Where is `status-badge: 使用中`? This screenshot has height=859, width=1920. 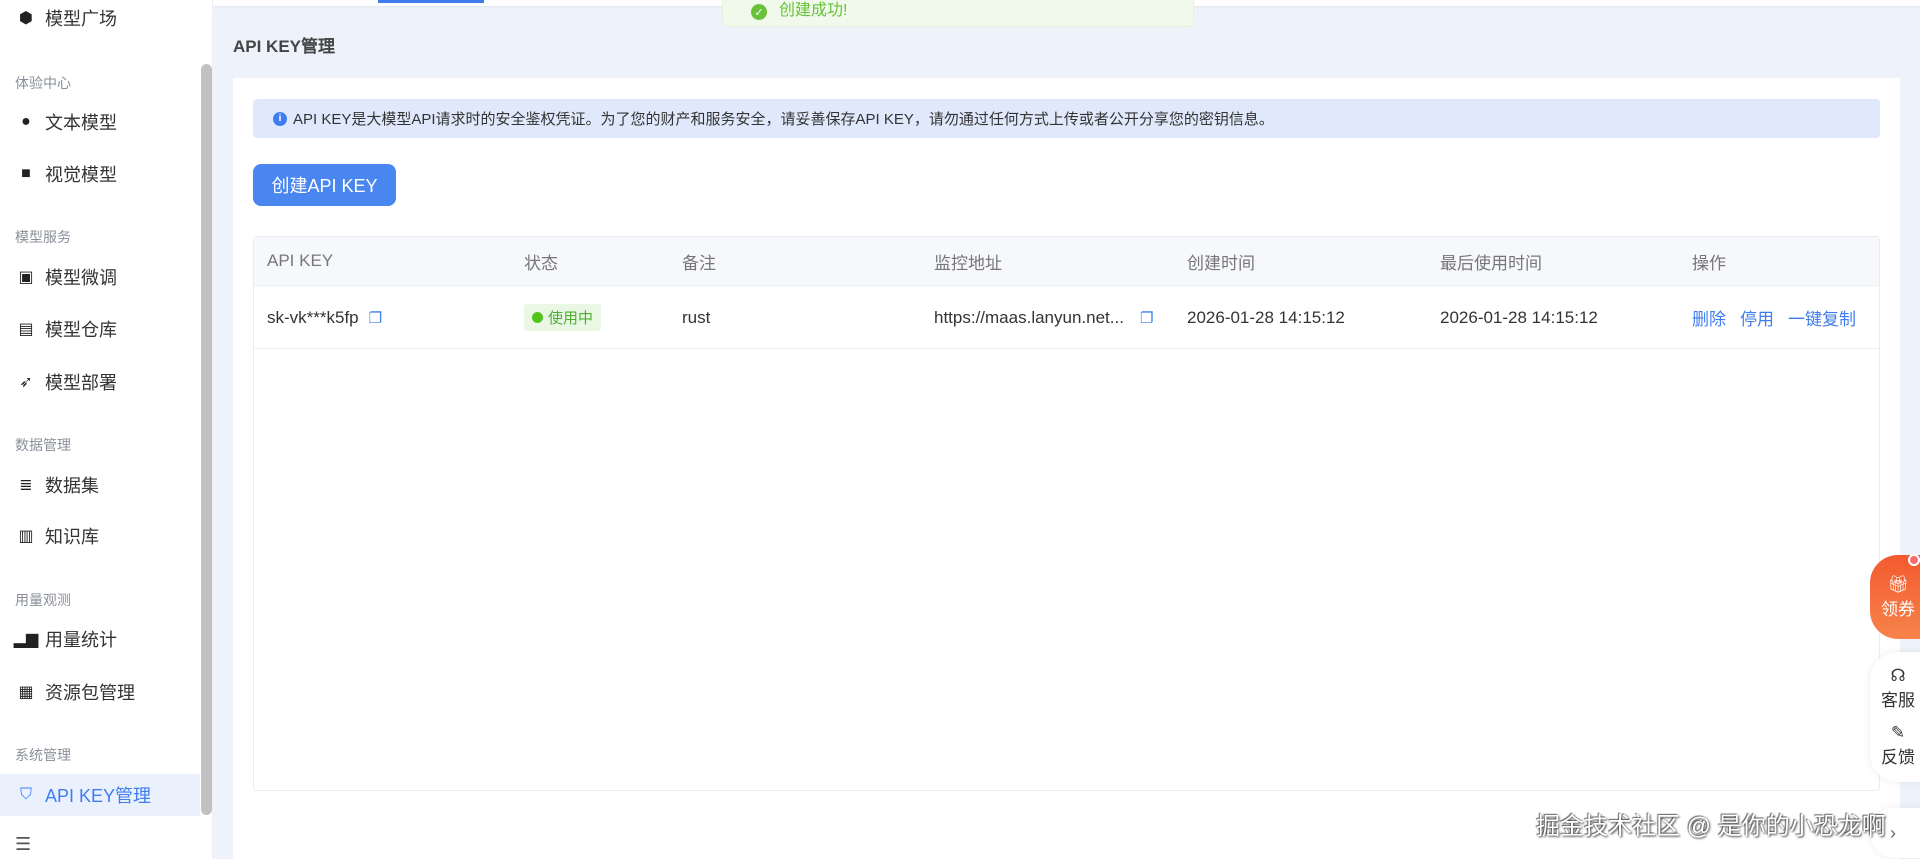
status-badge: 使用中 is located at coordinates (563, 317).